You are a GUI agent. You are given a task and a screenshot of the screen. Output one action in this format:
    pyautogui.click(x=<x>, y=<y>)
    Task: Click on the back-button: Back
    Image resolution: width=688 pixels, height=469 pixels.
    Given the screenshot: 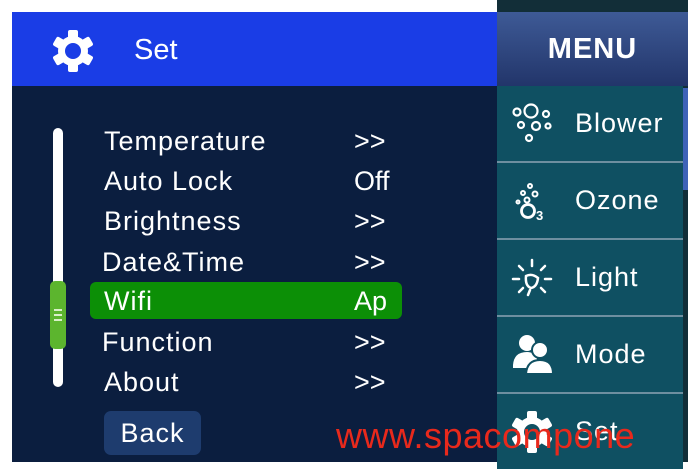 What is the action you would take?
    pyautogui.click(x=152, y=433)
    